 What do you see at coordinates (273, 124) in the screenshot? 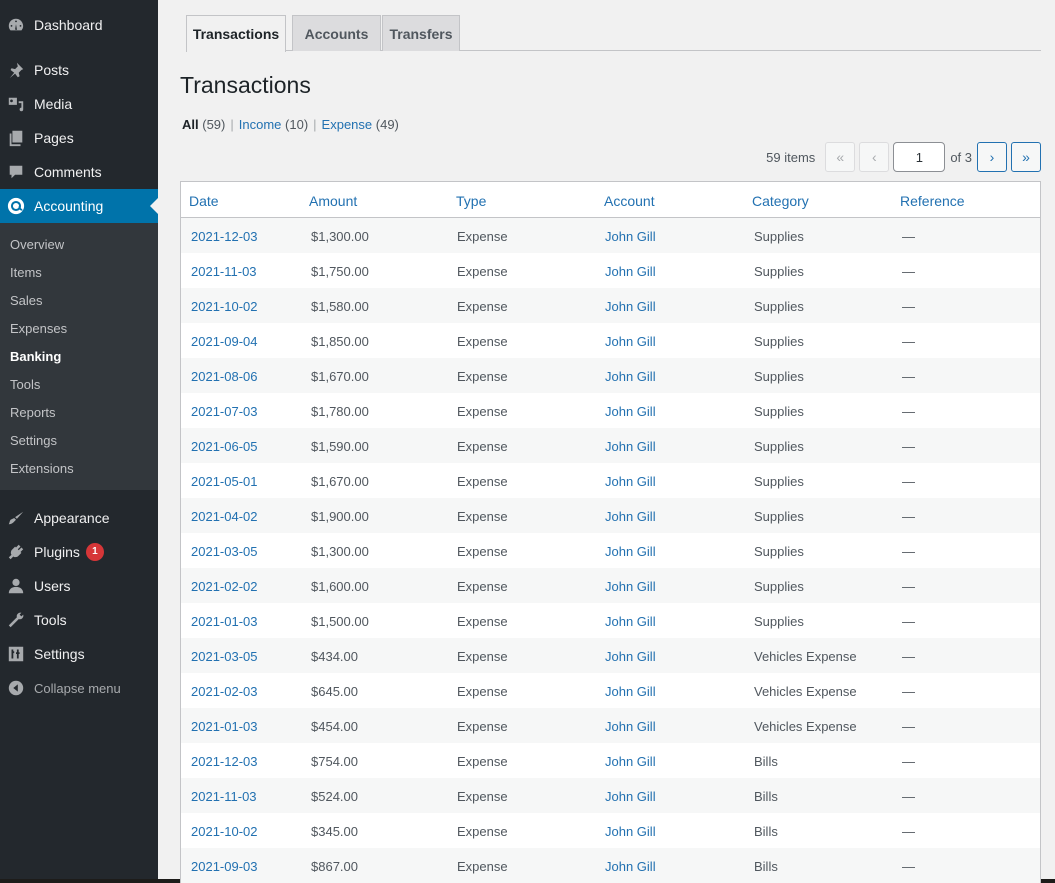
I see `filter-income: Income (10)` at bounding box center [273, 124].